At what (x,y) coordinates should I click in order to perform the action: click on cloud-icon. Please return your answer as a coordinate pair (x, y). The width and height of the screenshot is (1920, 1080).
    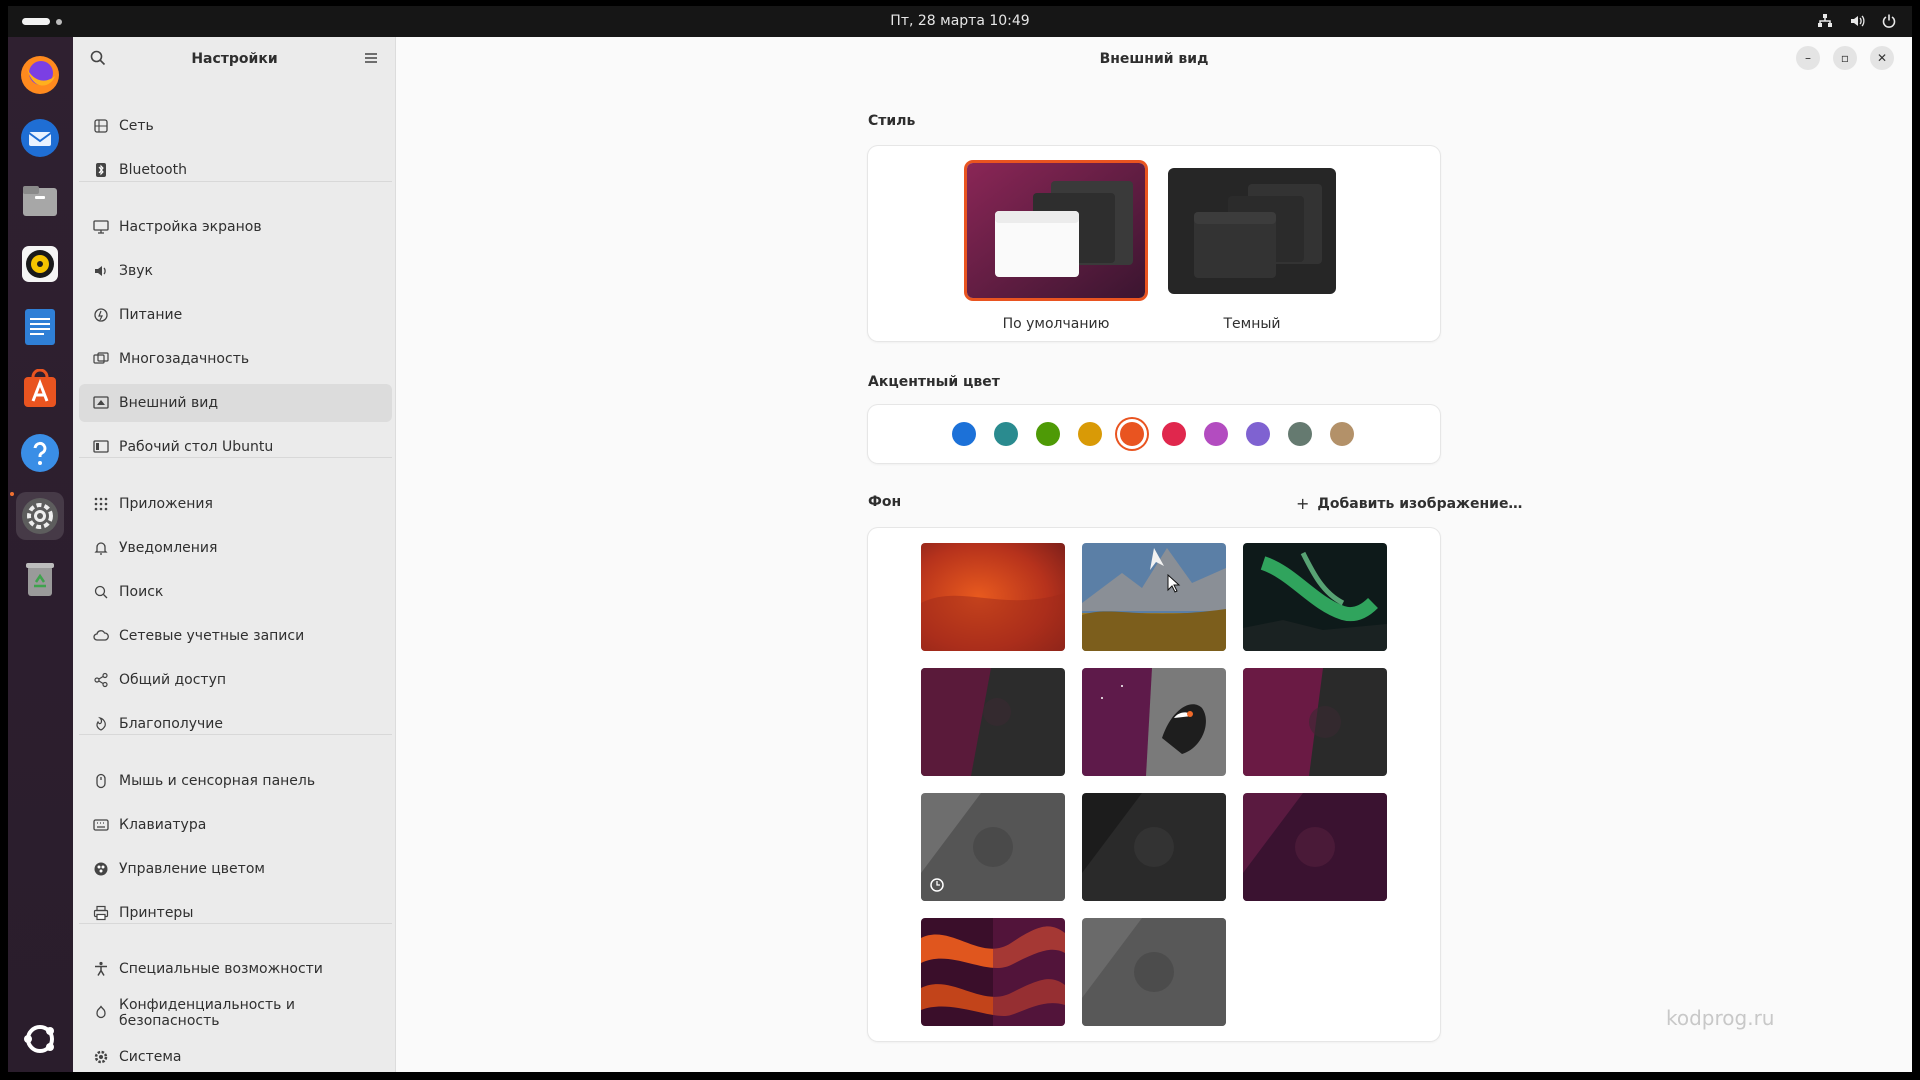
    Looking at the image, I should click on (101, 636).